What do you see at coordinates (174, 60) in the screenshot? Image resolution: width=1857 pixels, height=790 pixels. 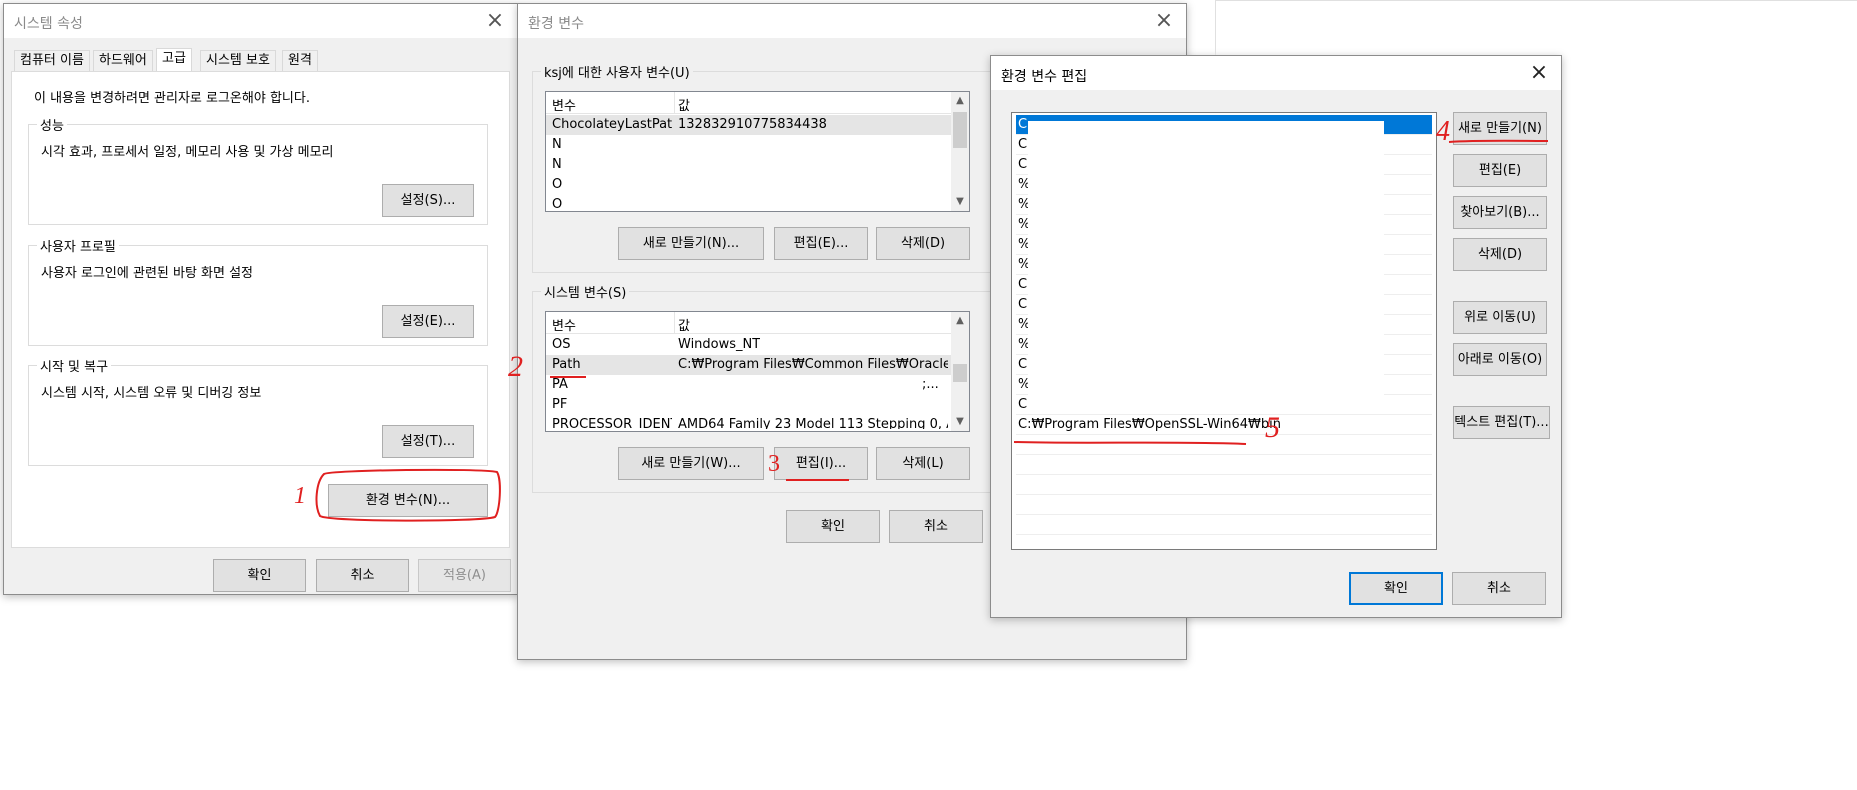 I see `tab-advanced: 고급` at bounding box center [174, 60].